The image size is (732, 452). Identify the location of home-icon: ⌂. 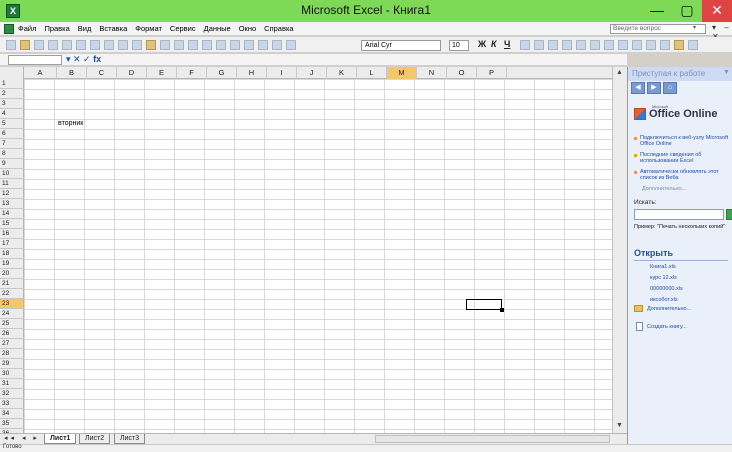
(670, 88).